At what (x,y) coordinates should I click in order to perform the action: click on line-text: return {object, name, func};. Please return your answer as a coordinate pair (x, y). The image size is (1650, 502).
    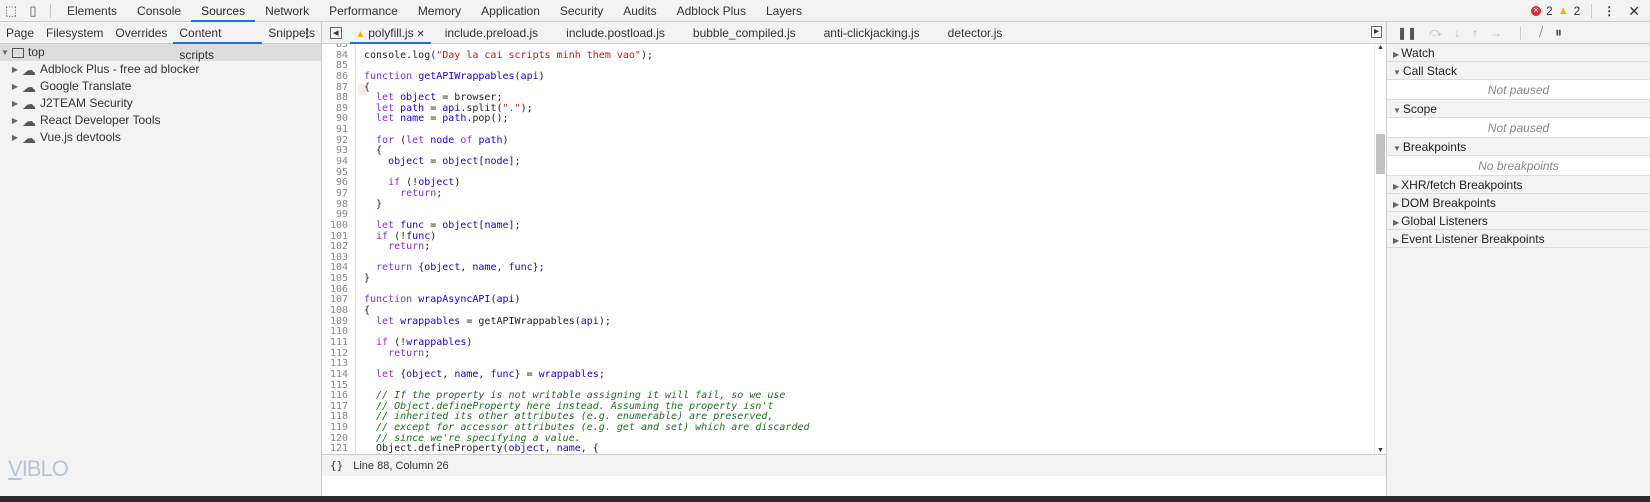
    Looking at the image, I should click on (446, 268).